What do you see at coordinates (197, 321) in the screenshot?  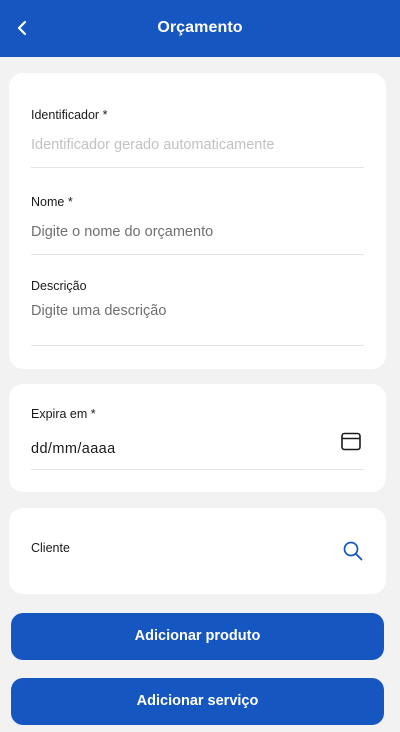 I see `descricao-input` at bounding box center [197, 321].